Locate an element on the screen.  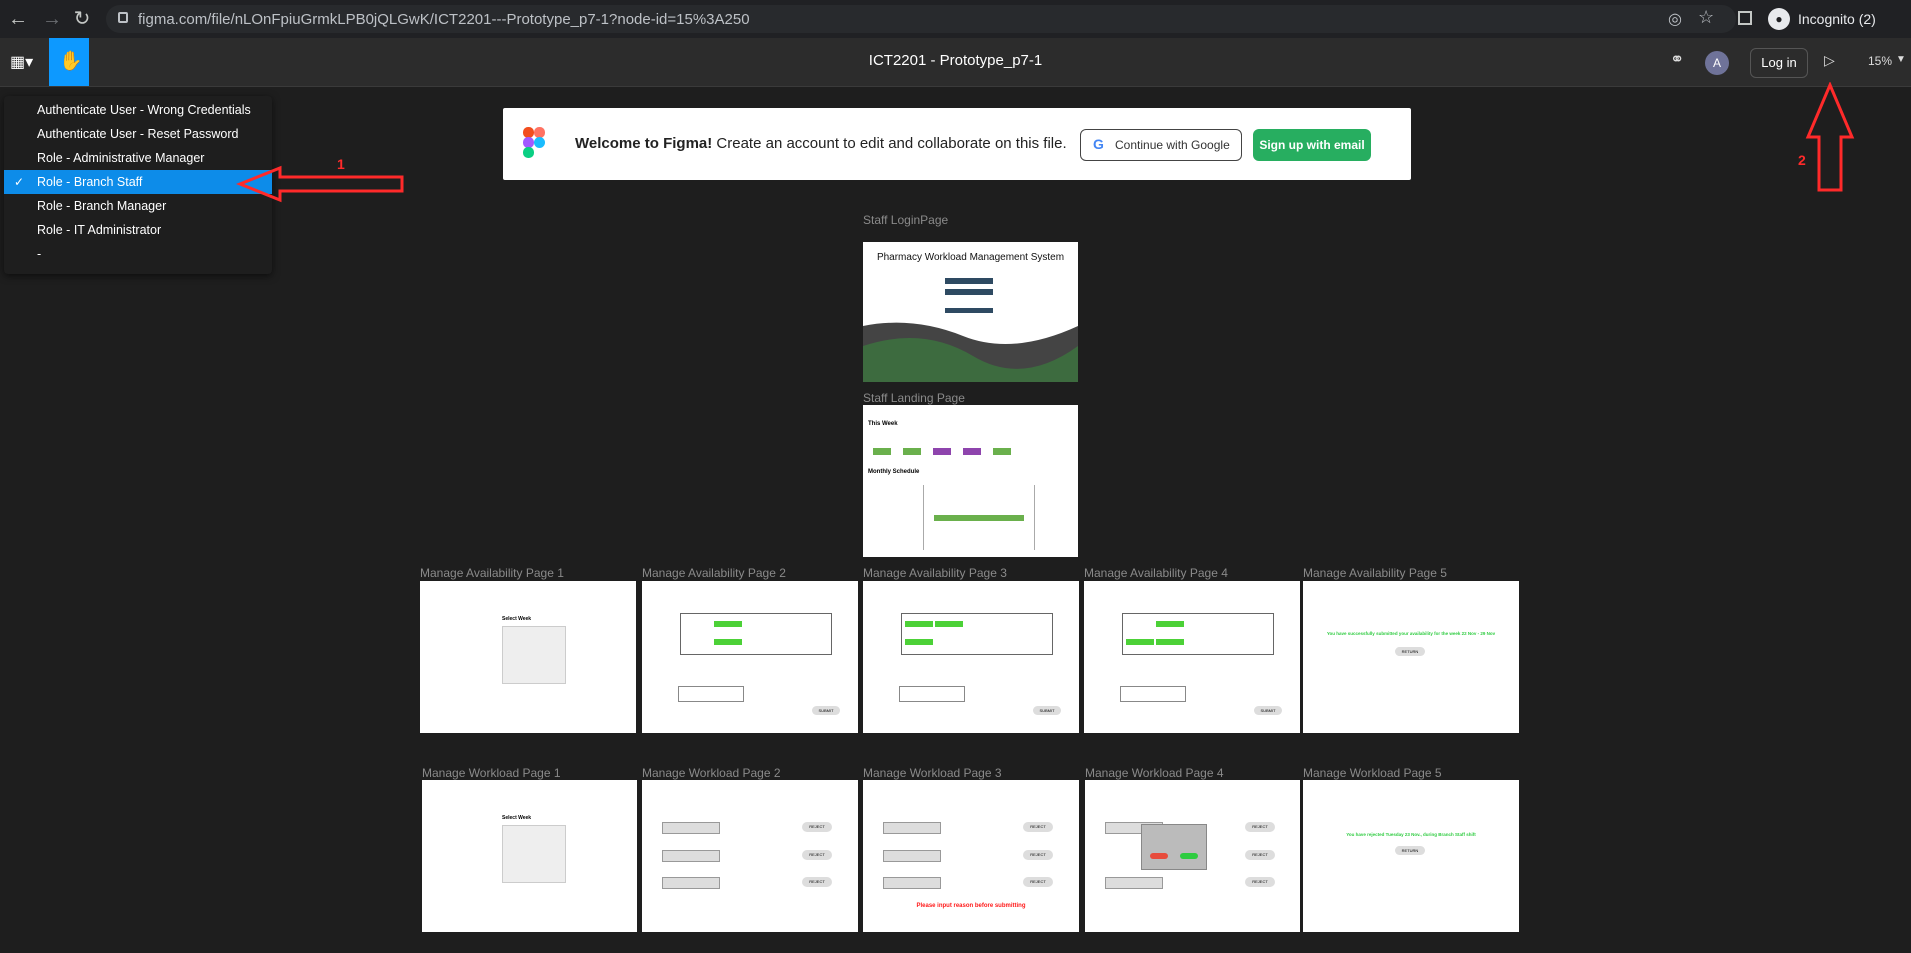
figma-logo-icon is located at coordinates (534, 142).